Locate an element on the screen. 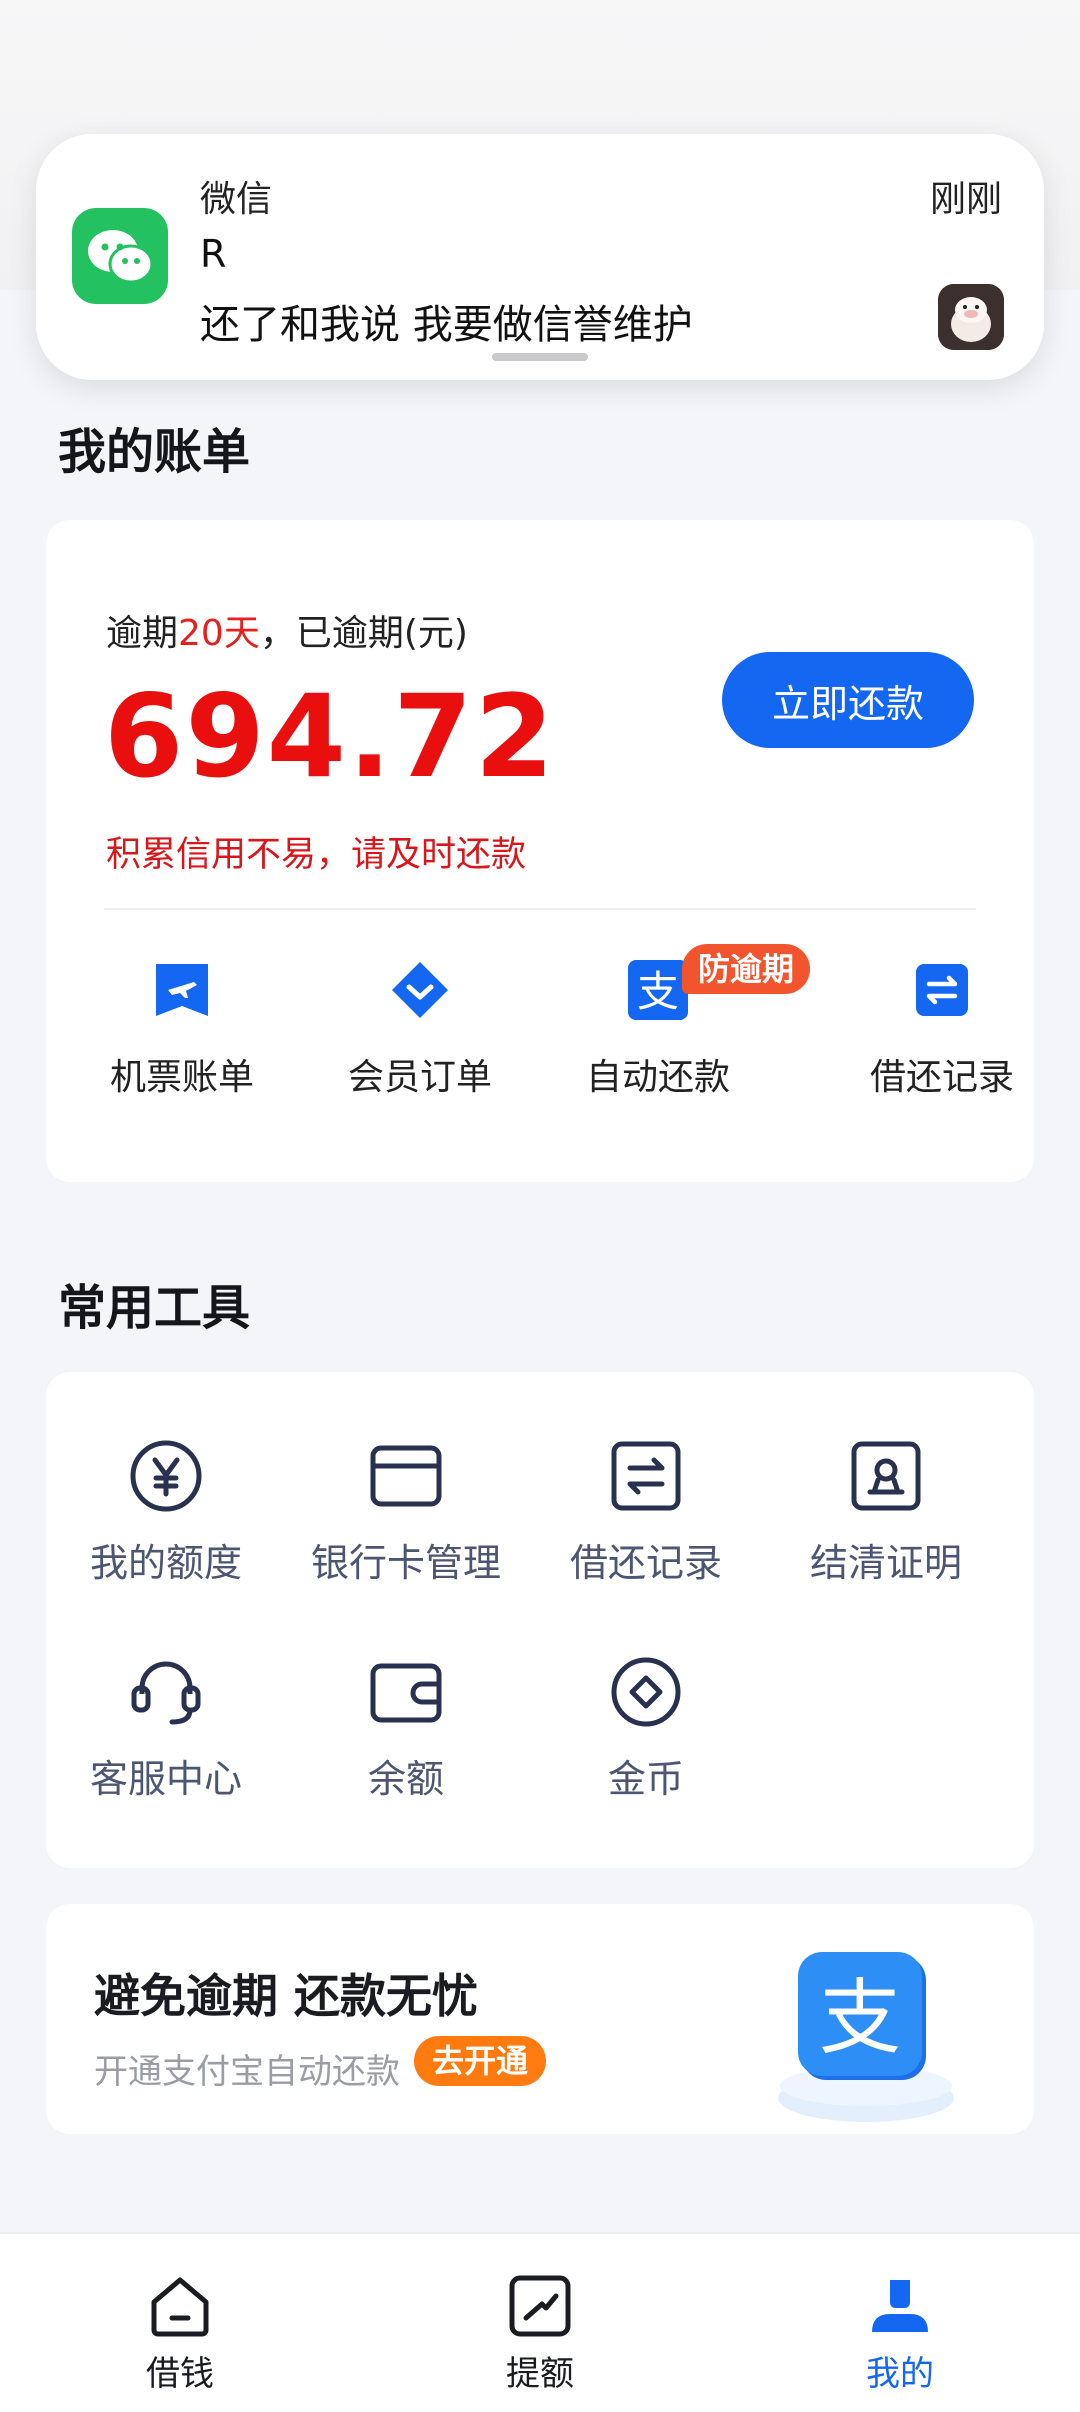 Image resolution: width=1080 pixels, height=2412 pixels. repay-tip: 积累信用不易，请及时还款 is located at coordinates (316, 855).